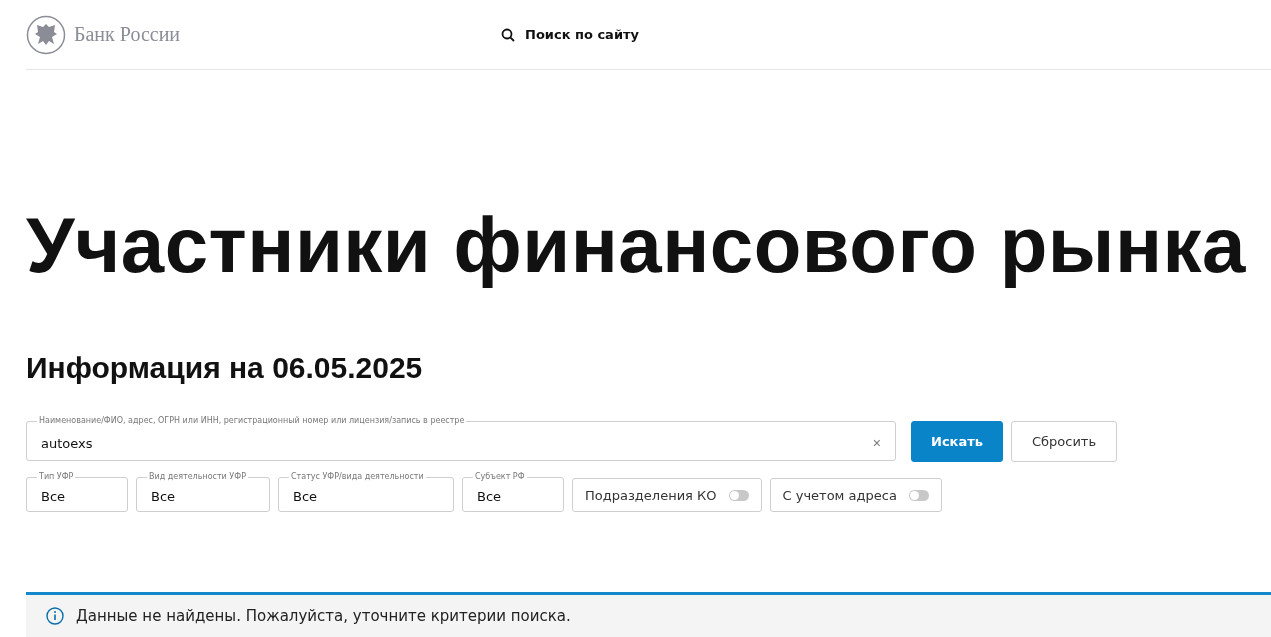 This screenshot has width=1271, height=637. Describe the element at coordinates (461, 438) in the screenshot. I see `search-field: Наименование/ФИО, адрес, ОГРН или ИНН, регистрационный номер или лицензия/запись в реестре autoexs ×` at that location.